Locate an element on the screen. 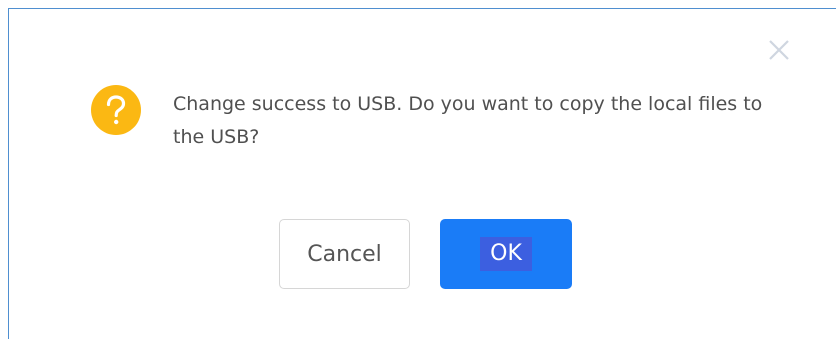 The width and height of the screenshot is (836, 339). ok-button: OK is located at coordinates (506, 254).